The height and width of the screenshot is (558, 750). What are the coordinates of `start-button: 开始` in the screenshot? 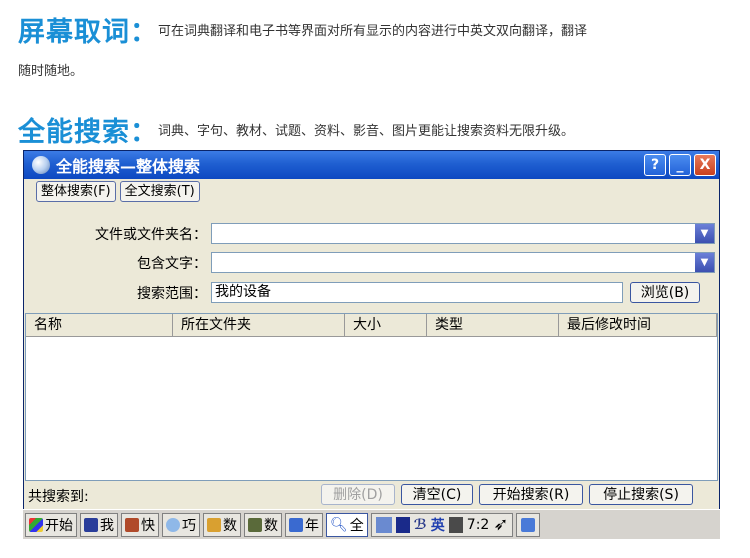 It's located at (51, 524).